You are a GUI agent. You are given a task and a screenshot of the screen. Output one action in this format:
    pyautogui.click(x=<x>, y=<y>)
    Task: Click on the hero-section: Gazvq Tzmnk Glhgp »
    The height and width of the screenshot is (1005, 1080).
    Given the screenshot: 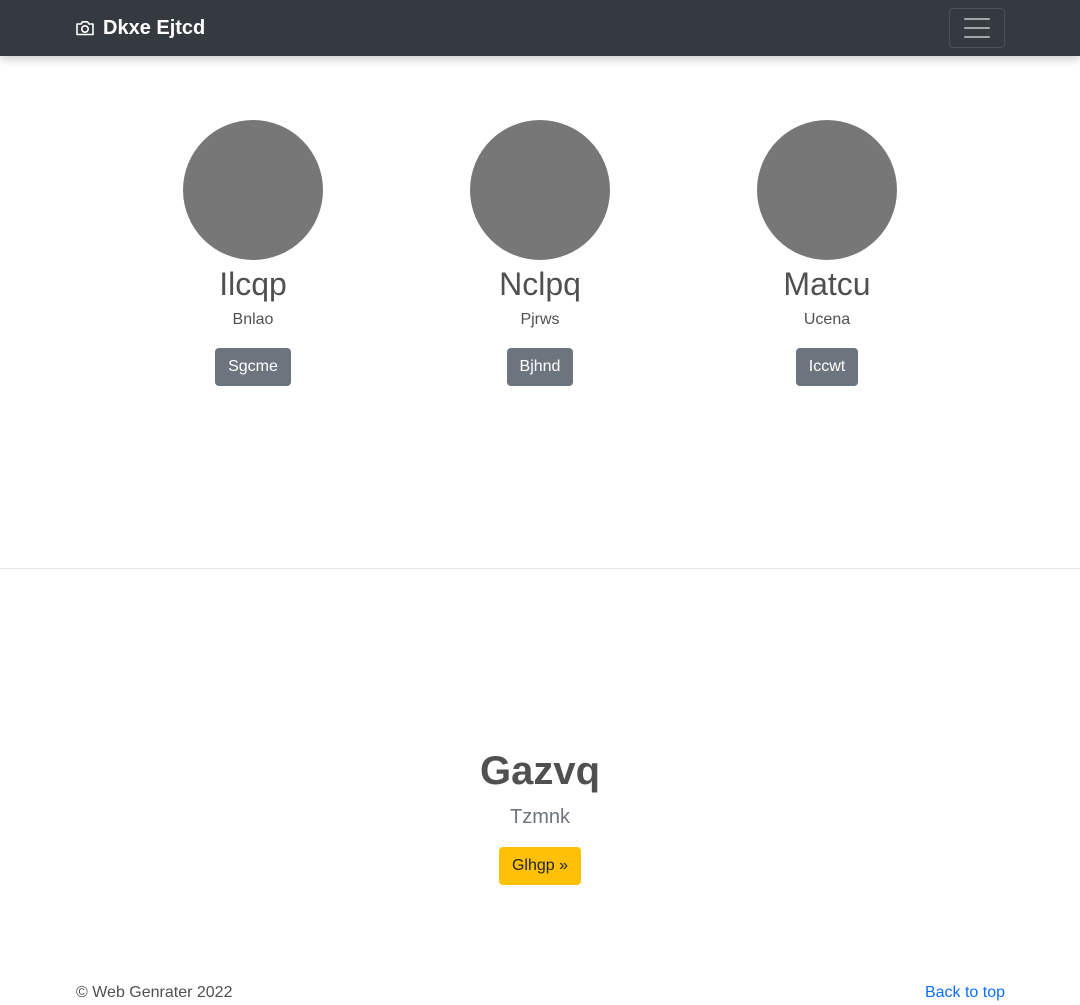 What is the action you would take?
    pyautogui.click(x=540, y=815)
    